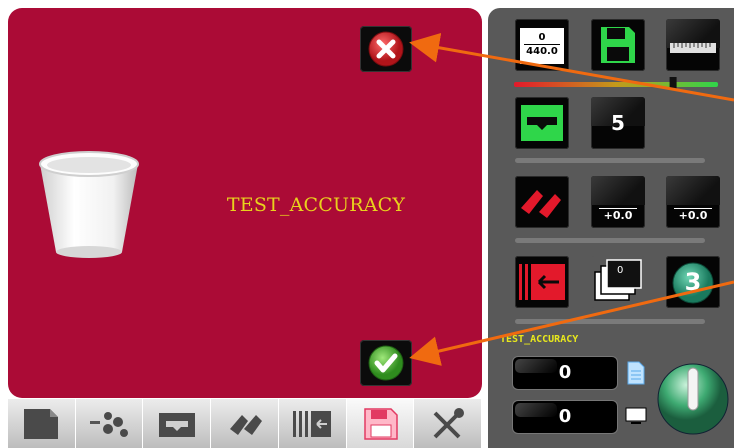 This screenshot has width=734, height=448. I want to click on tab-page, so click(42, 423).